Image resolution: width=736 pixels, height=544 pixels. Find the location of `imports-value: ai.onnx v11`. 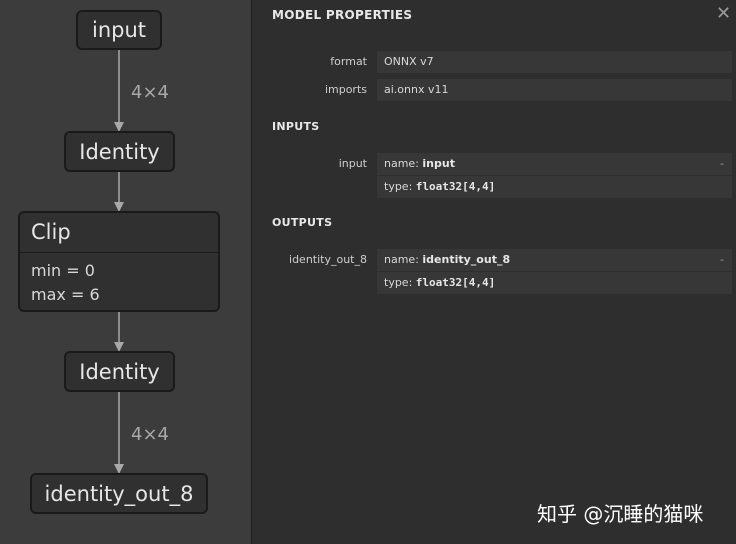

imports-value: ai.onnx v11 is located at coordinates (554, 90).